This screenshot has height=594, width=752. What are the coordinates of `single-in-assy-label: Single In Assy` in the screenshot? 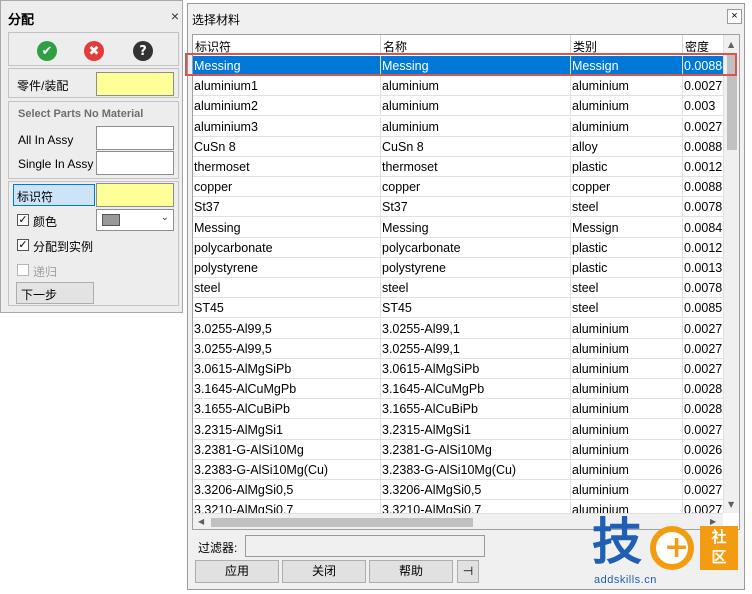 It's located at (56, 164).